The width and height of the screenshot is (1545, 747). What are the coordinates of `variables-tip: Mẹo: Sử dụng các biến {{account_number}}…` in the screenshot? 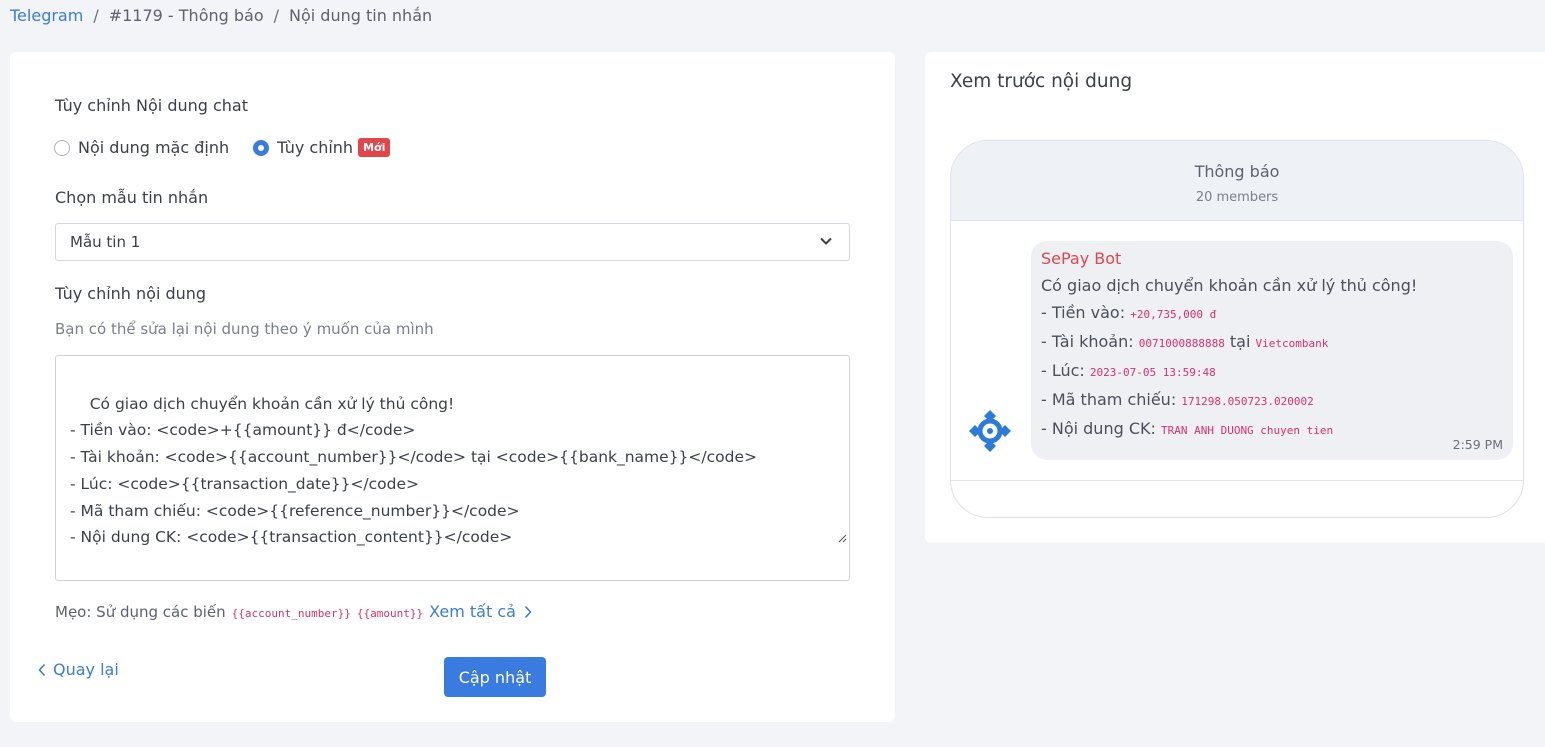 It's located at (293, 611).